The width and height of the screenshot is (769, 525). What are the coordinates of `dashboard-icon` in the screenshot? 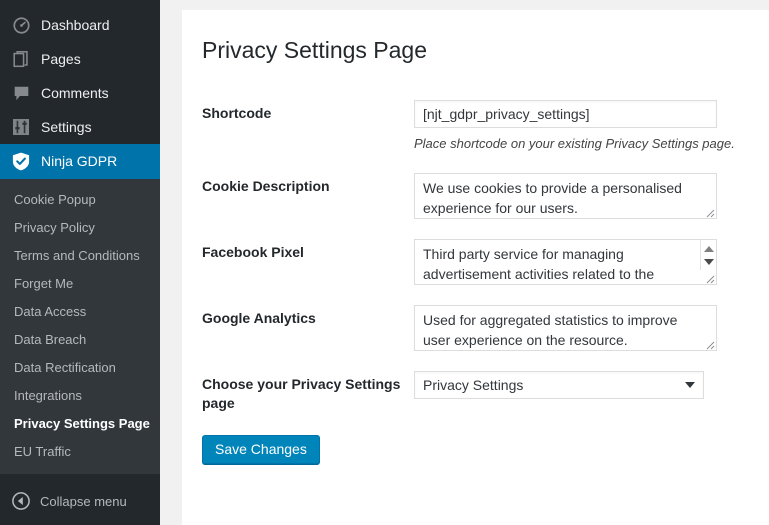 It's located at (21, 25).